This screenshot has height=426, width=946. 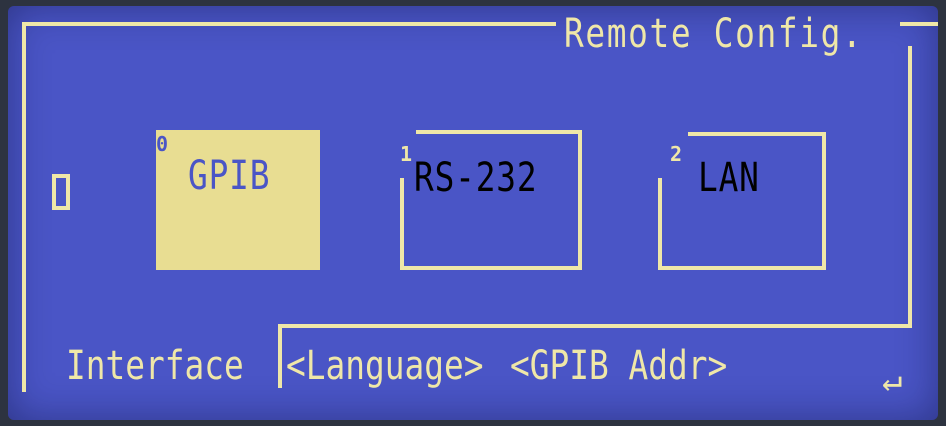 I want to click on interface-option-lan: 2 LAN, so click(x=742, y=201).